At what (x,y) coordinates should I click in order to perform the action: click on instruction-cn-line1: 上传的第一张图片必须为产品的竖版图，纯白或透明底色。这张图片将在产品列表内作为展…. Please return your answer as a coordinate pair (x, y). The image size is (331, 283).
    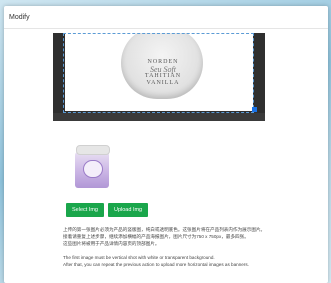
    Looking at the image, I should click on (164, 229).